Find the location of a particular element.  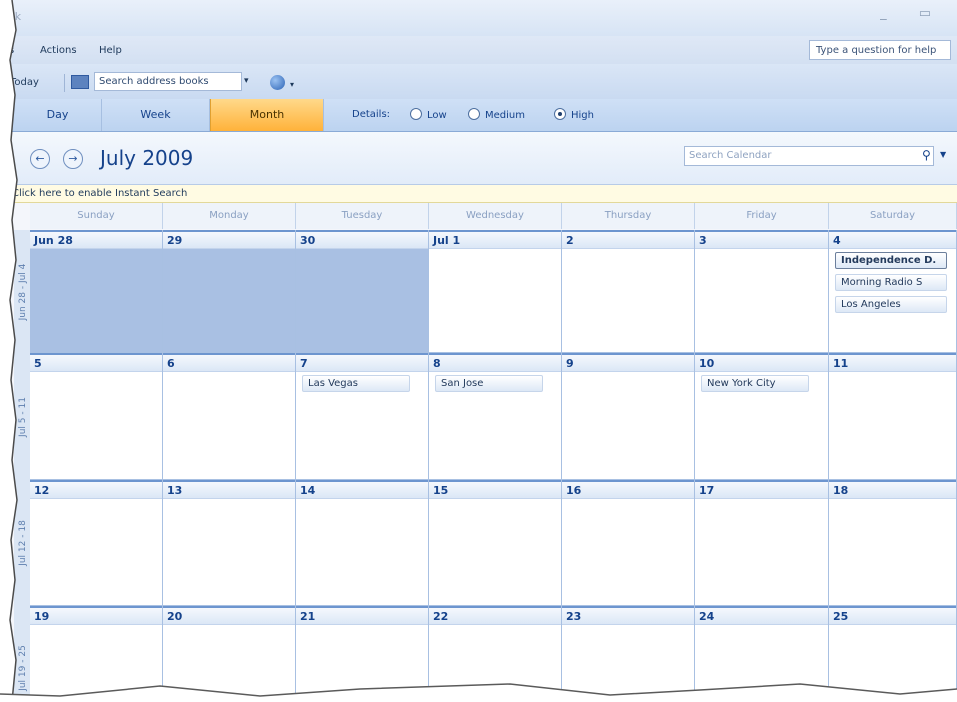

day-cell: 5 is located at coordinates (96, 416).